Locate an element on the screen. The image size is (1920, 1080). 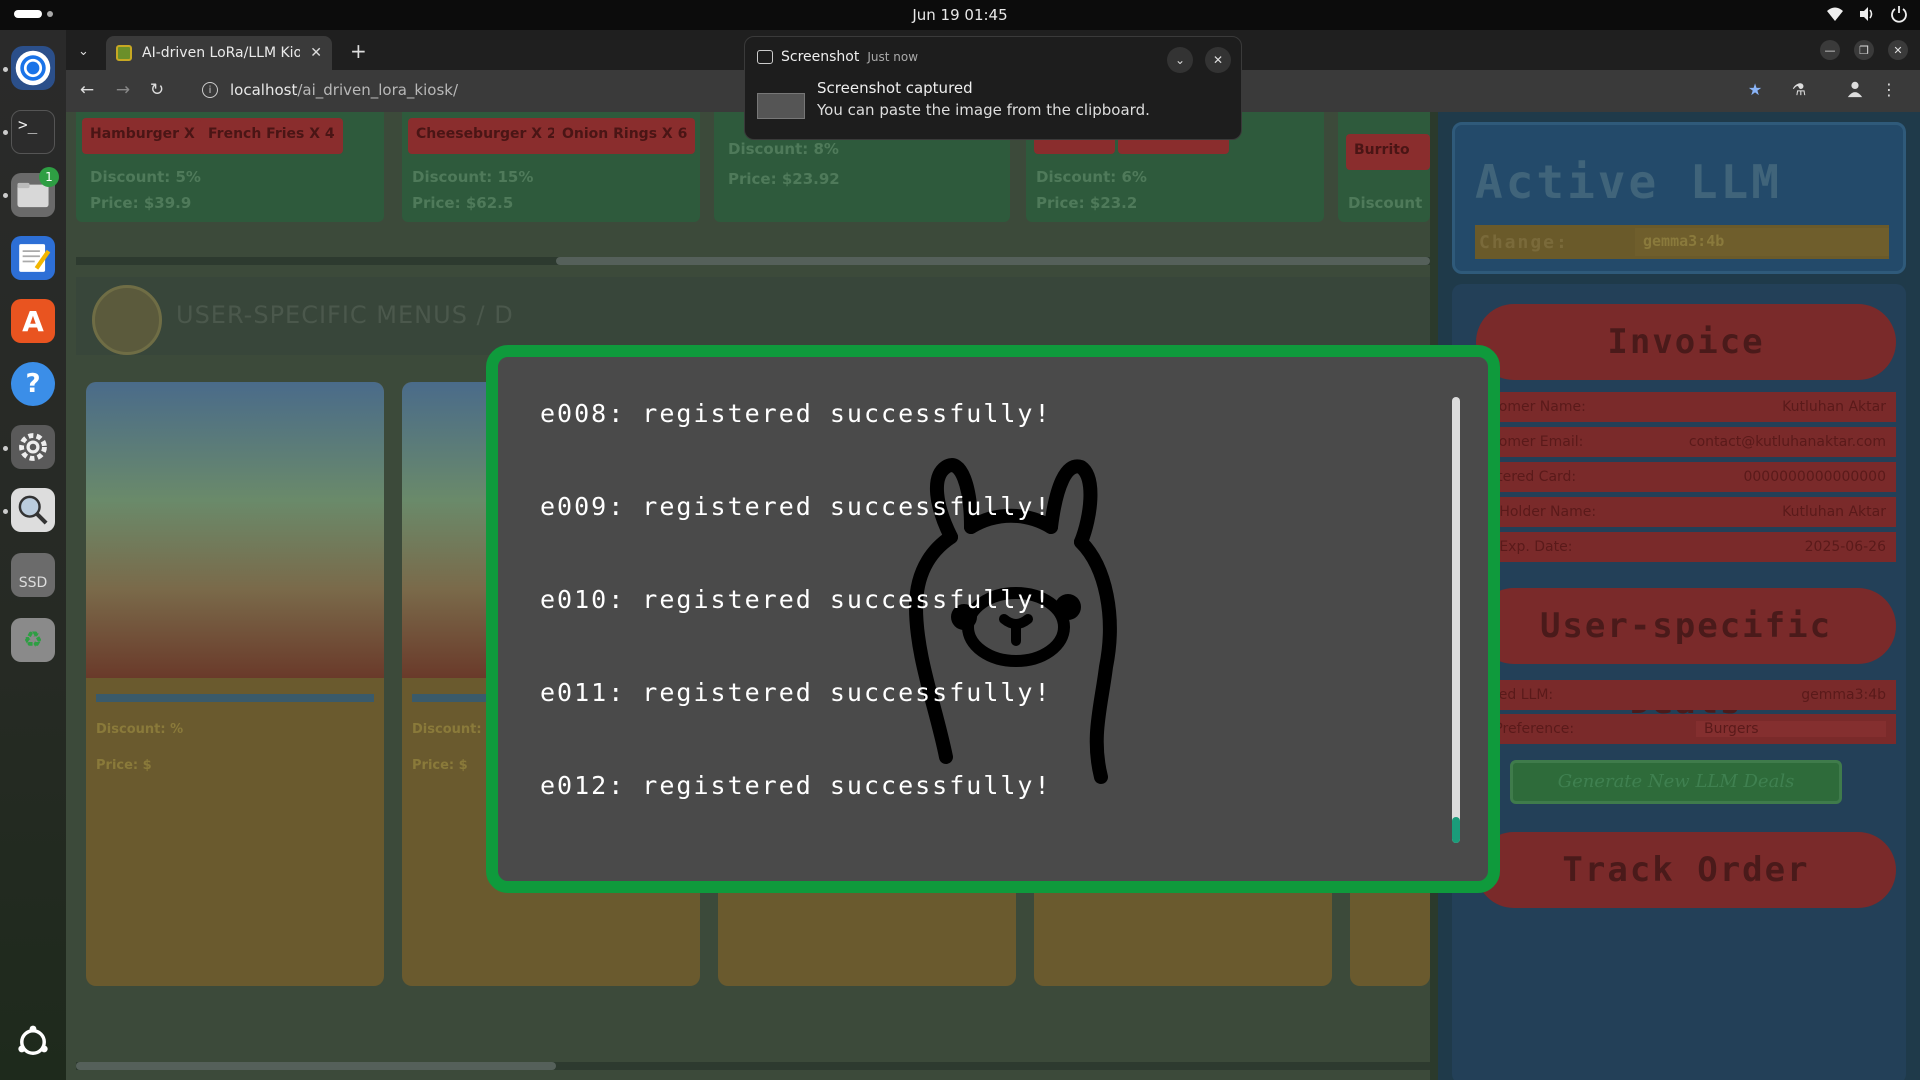
terminal-icon: >_ is located at coordinates (28, 124).